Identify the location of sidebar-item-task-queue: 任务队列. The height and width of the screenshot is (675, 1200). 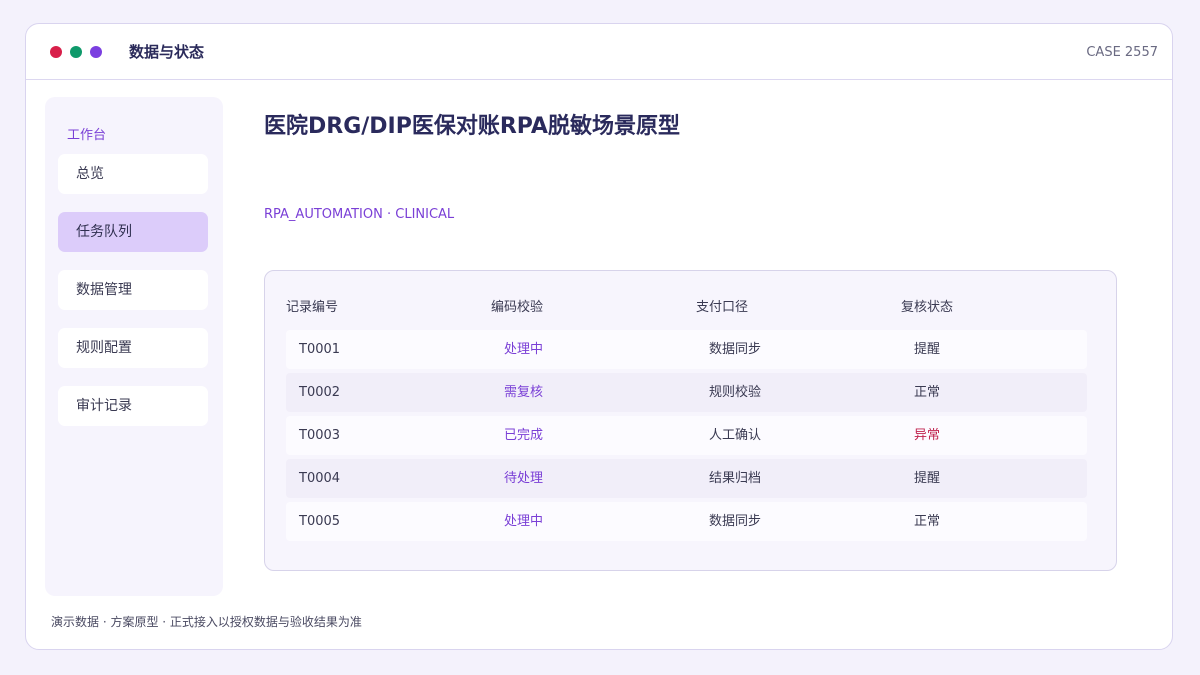
(133, 232).